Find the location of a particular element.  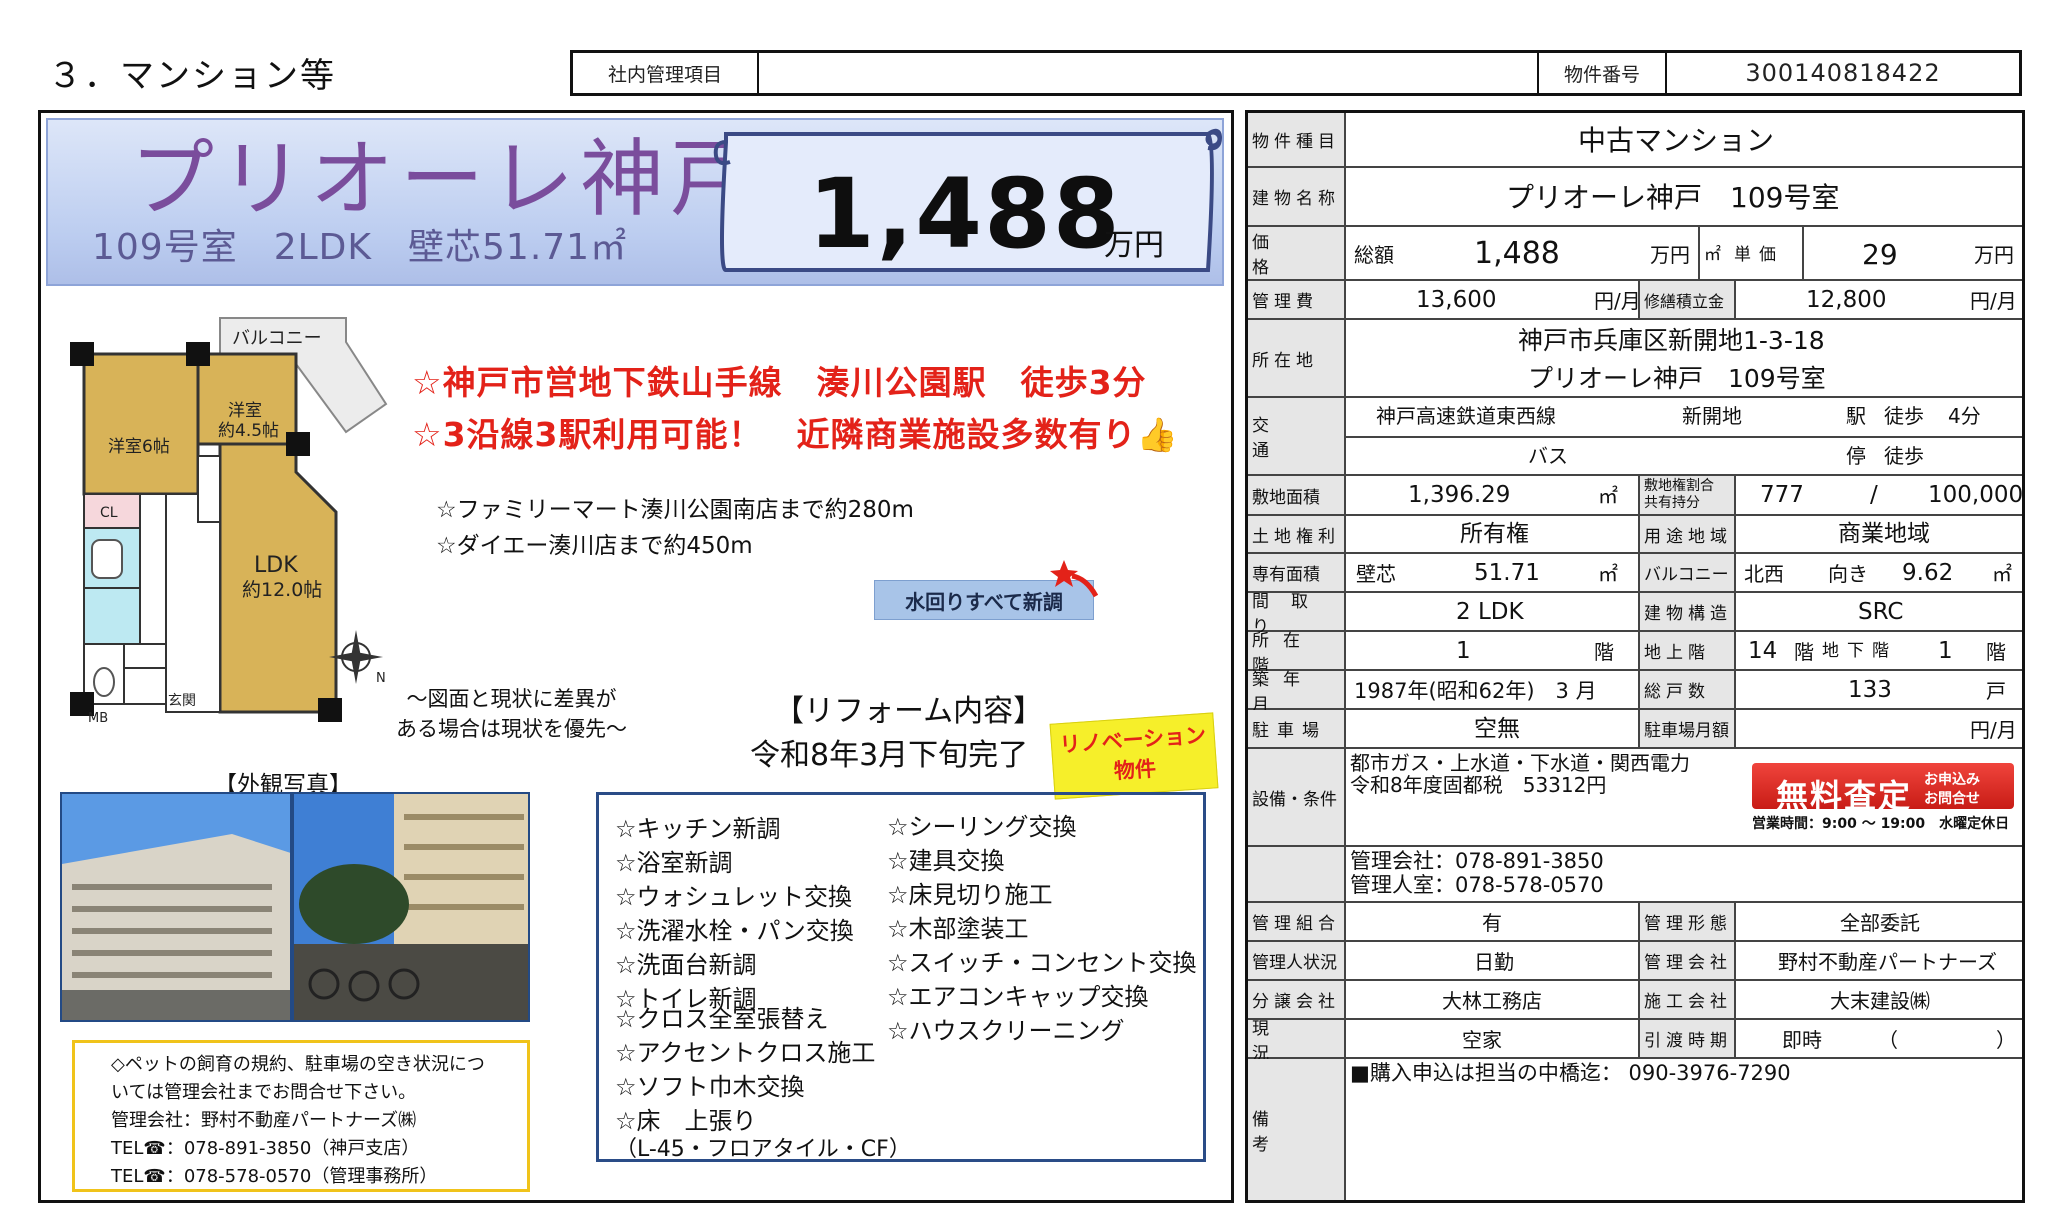

reform-item: ☆木部塗装工 is located at coordinates (958, 929).